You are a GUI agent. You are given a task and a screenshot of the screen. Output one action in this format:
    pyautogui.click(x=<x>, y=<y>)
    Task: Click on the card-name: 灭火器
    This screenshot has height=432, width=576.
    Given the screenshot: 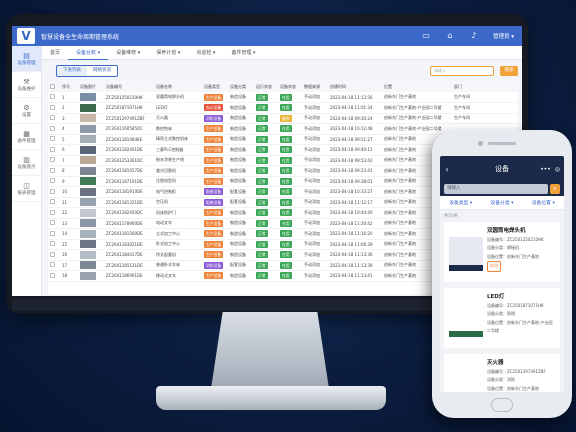 What is the action you would take?
    pyautogui.click(x=495, y=363)
    